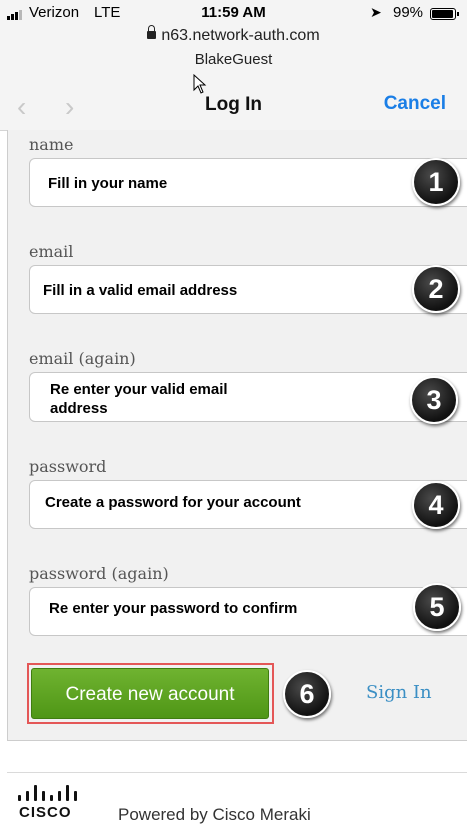 The width and height of the screenshot is (467, 833). I want to click on status-bar: Verizon LTE 11:59 AM ➤ 99%, so click(233, 14).